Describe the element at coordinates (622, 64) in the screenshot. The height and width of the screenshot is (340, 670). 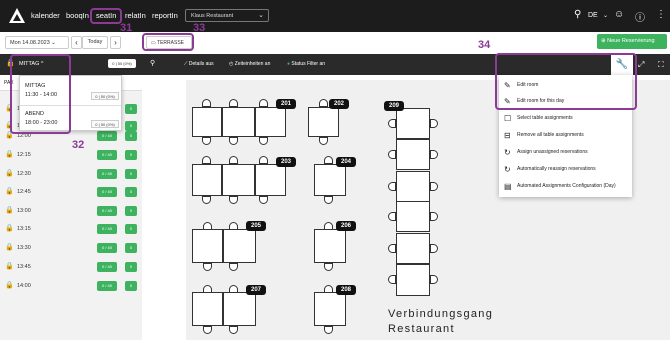
I see `wrench-icon: 🔧` at that location.